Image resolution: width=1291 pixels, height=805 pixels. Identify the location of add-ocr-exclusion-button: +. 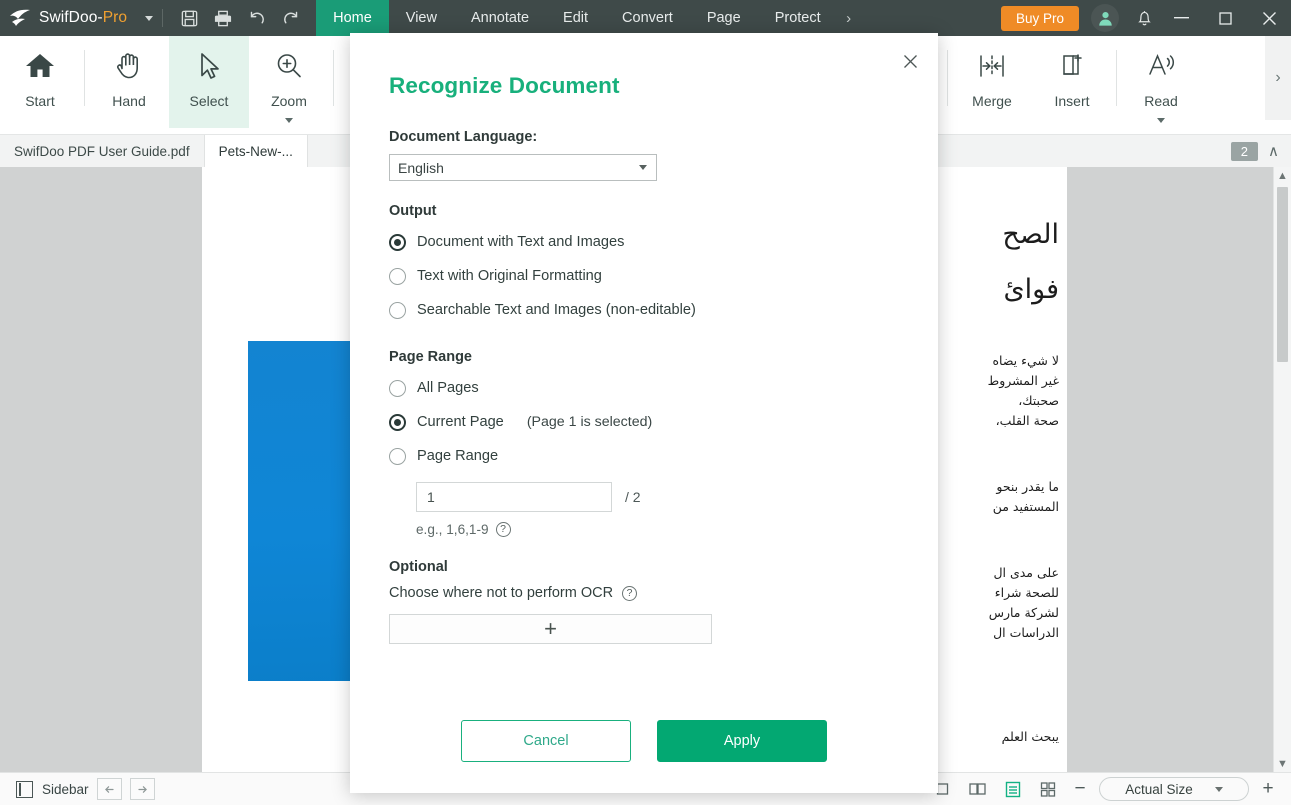
(550, 629).